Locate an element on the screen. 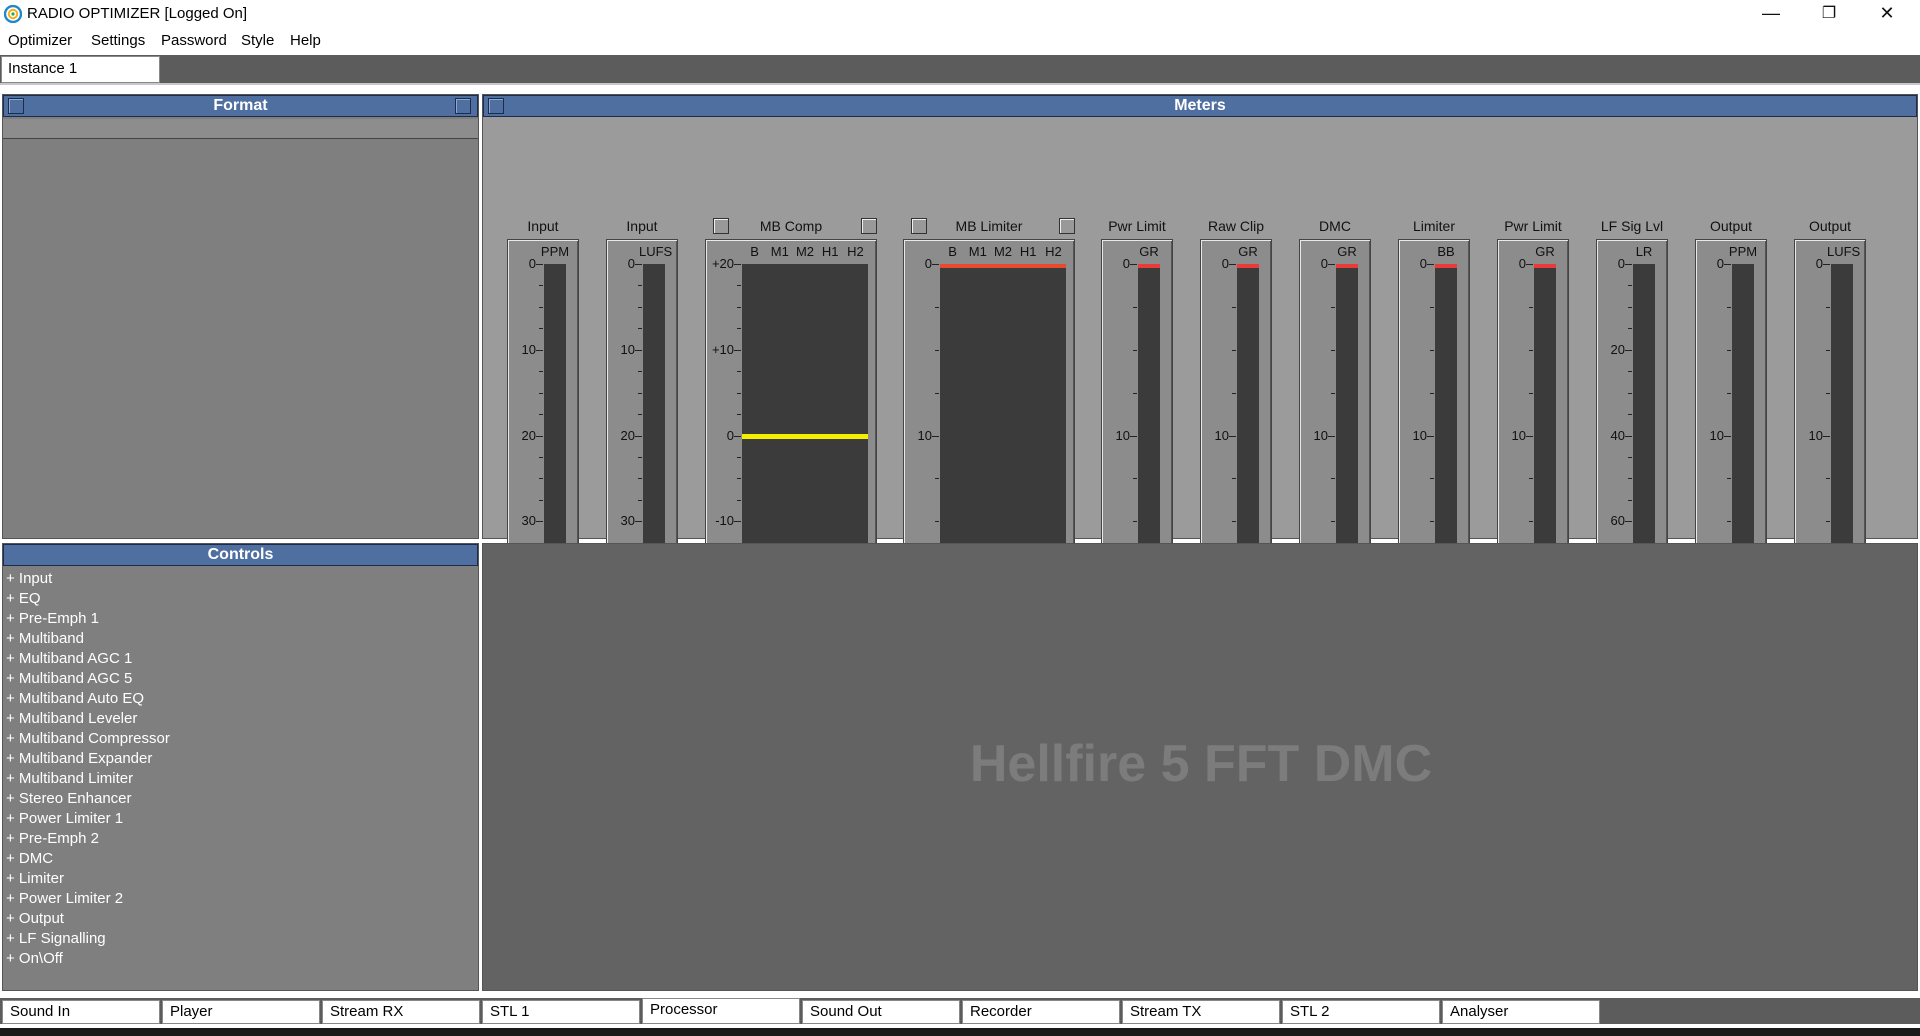  format-left-toggle is located at coordinates (16, 106).